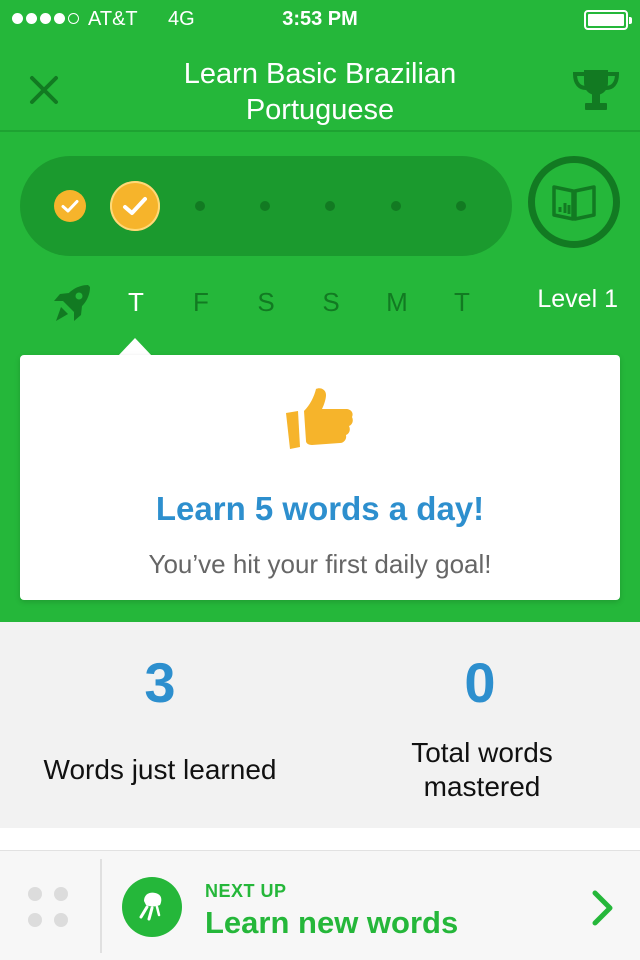 The width and height of the screenshot is (640, 960). I want to click on status-bar: AT&T 4G 3:53 PM, so click(320, 20).